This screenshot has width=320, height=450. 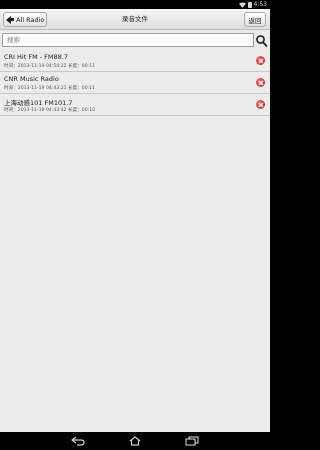 I want to click on nav-back-icon, so click(x=78, y=441).